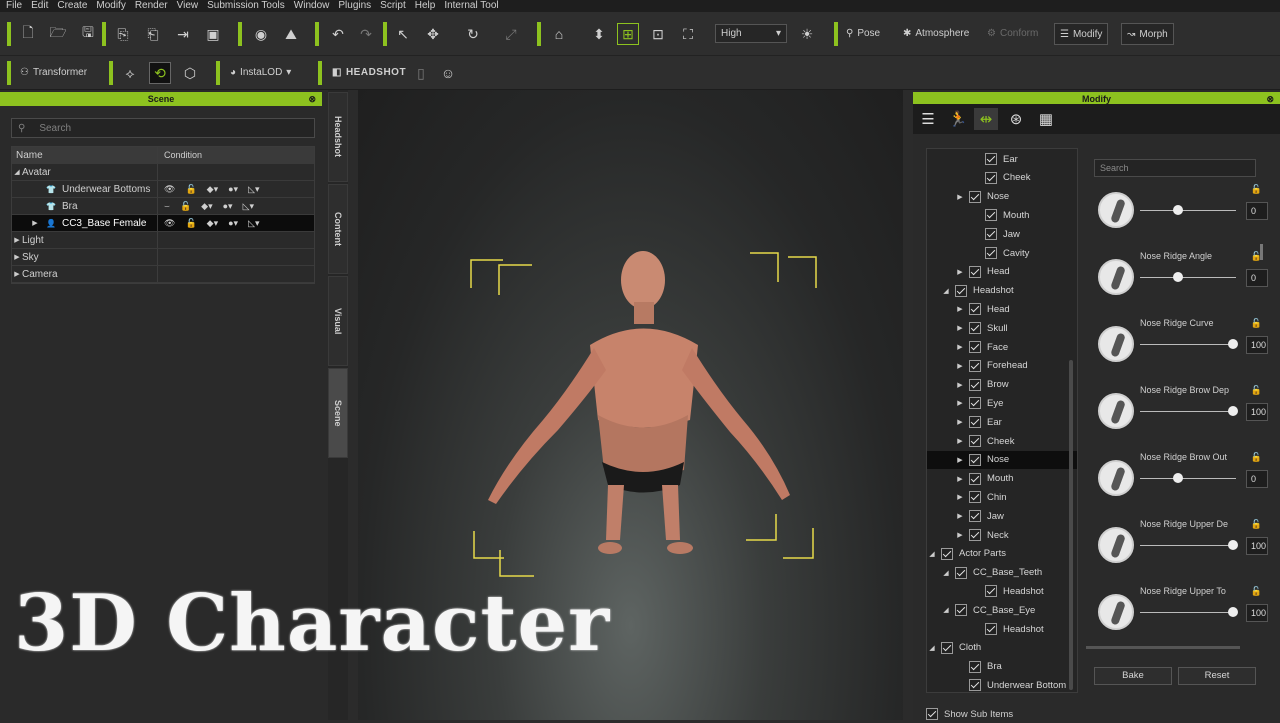  What do you see at coordinates (354, 6) in the screenshot?
I see `menu-plugins: Plugins` at bounding box center [354, 6].